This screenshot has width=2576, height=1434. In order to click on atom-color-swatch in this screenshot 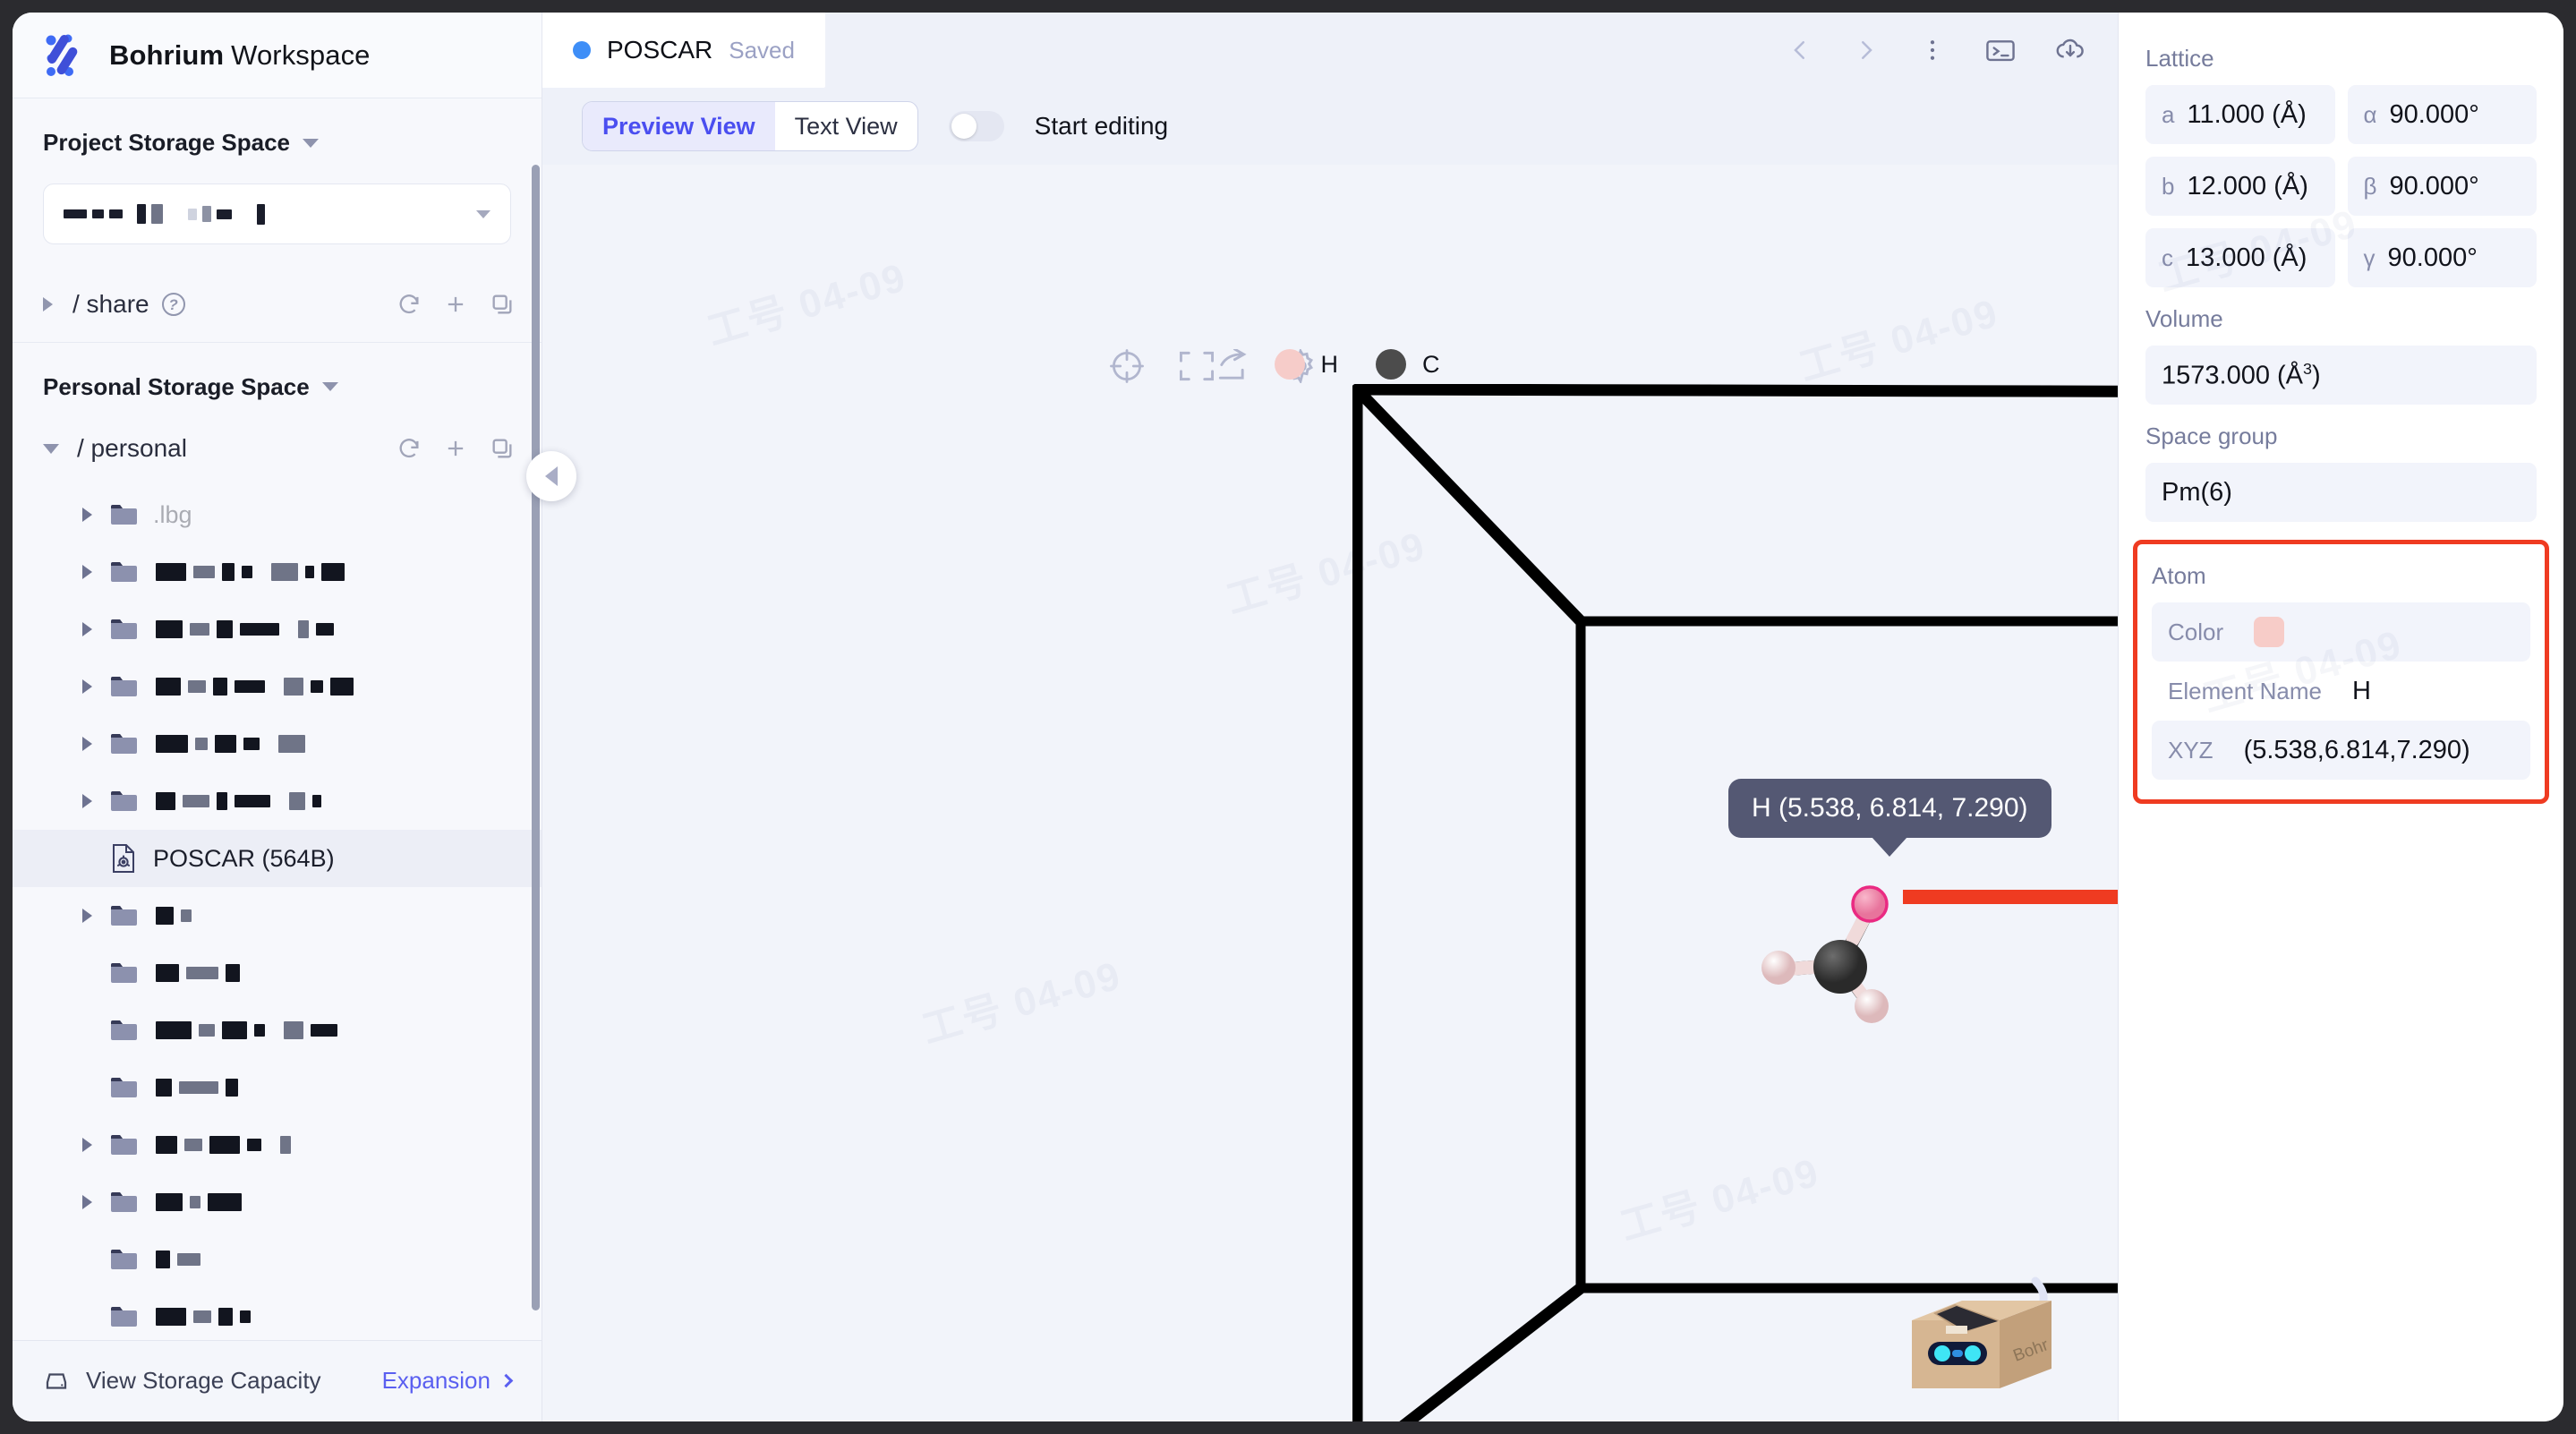, I will do `click(2269, 632)`.